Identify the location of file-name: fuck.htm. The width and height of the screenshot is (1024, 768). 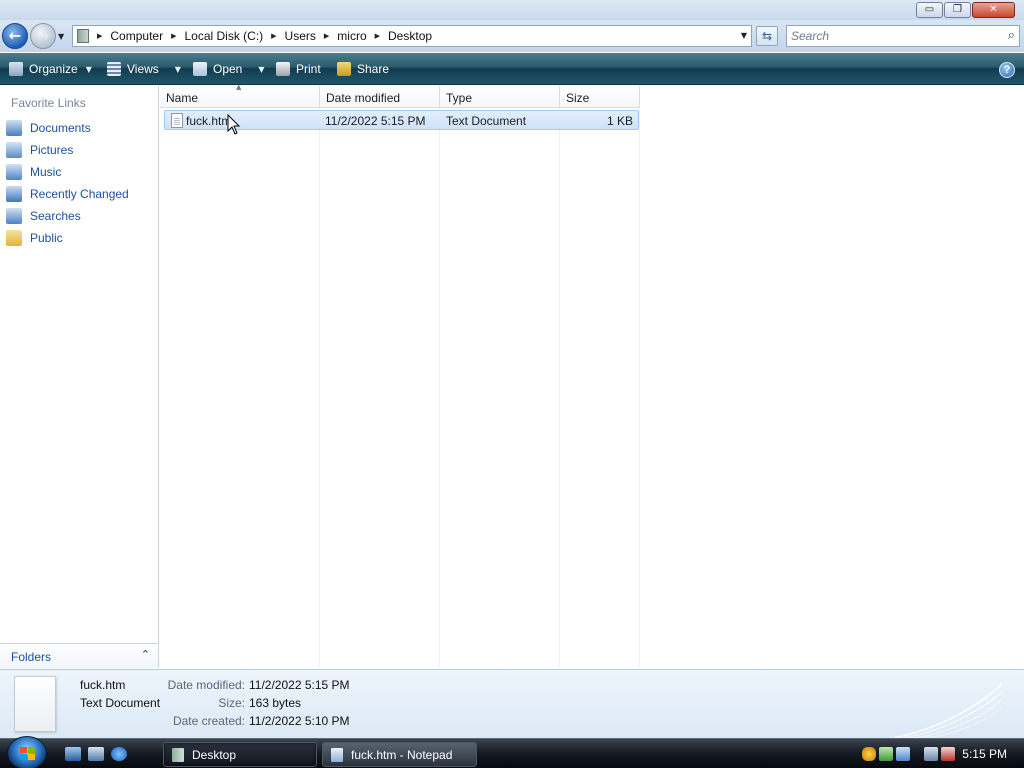
(209, 121).